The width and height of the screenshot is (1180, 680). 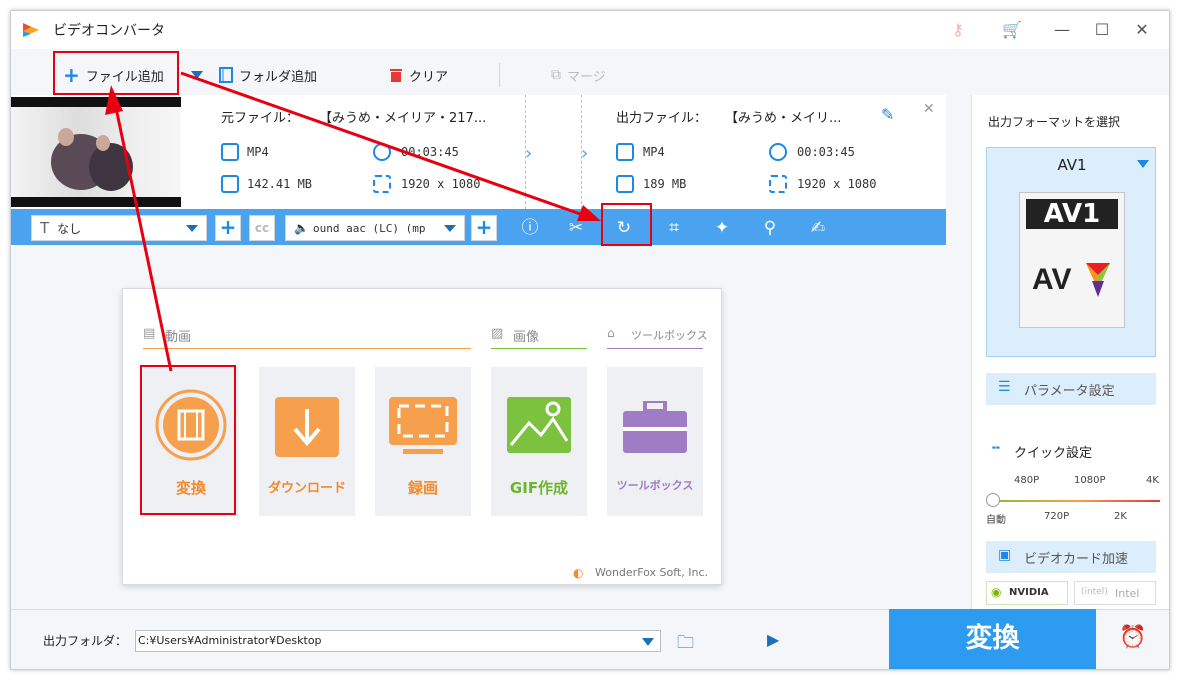 What do you see at coordinates (685, 644) in the screenshot?
I see `open-folder-icon: 🗀` at bounding box center [685, 644].